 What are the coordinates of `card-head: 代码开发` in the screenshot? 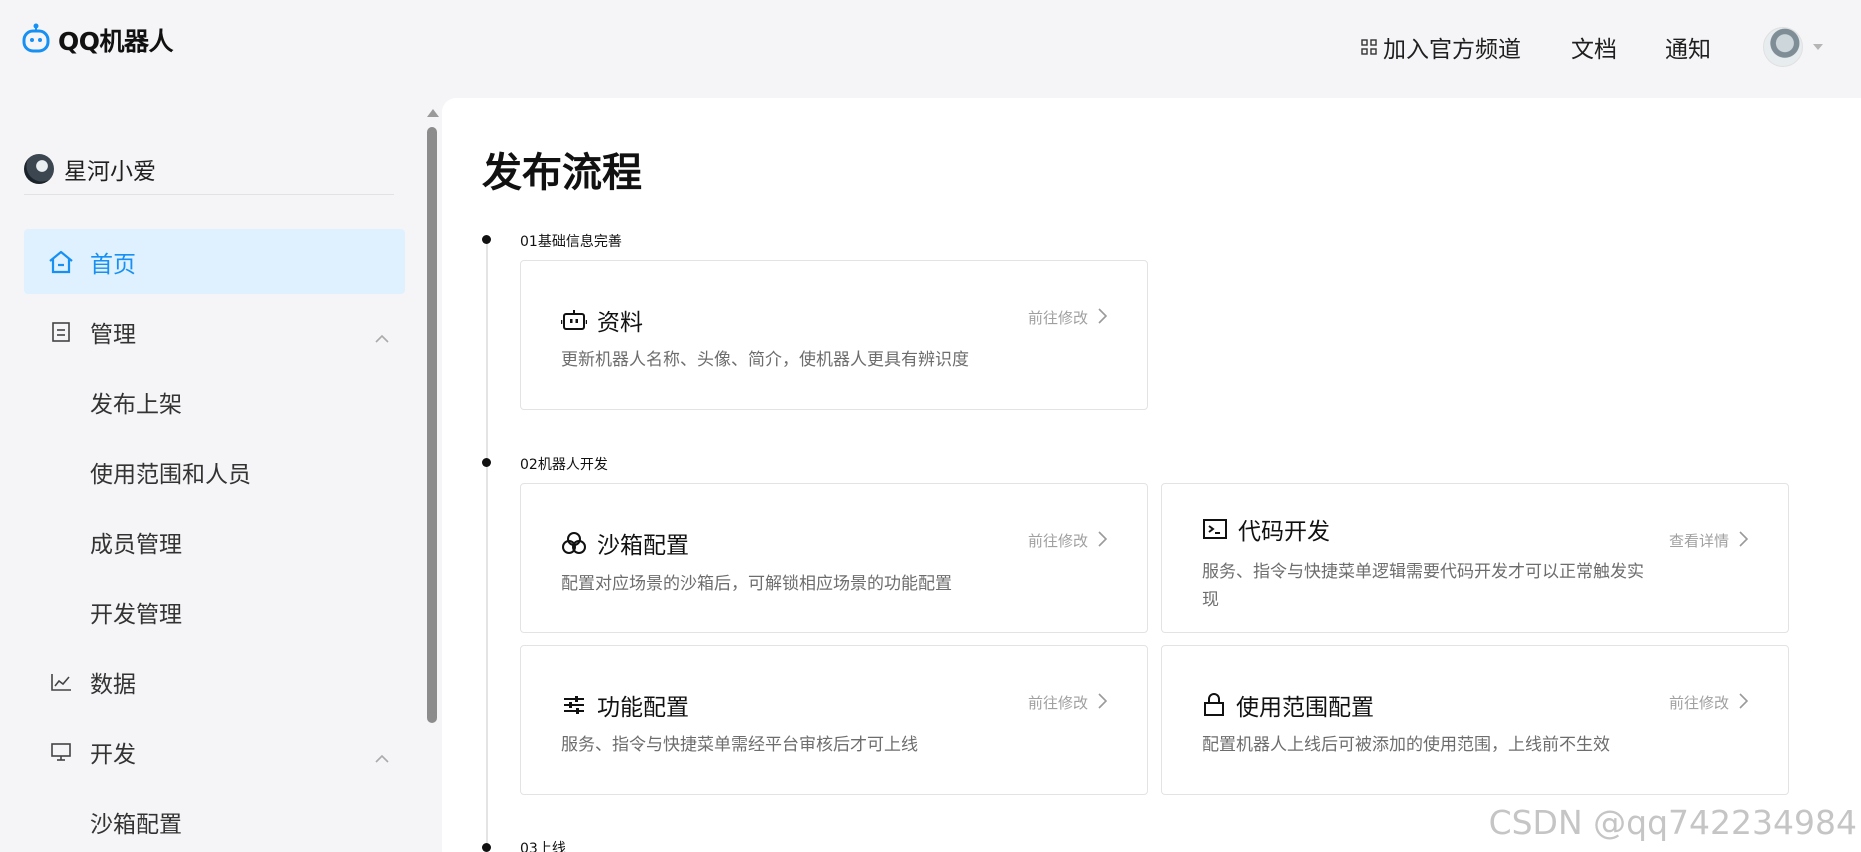 It's located at (1266, 529).